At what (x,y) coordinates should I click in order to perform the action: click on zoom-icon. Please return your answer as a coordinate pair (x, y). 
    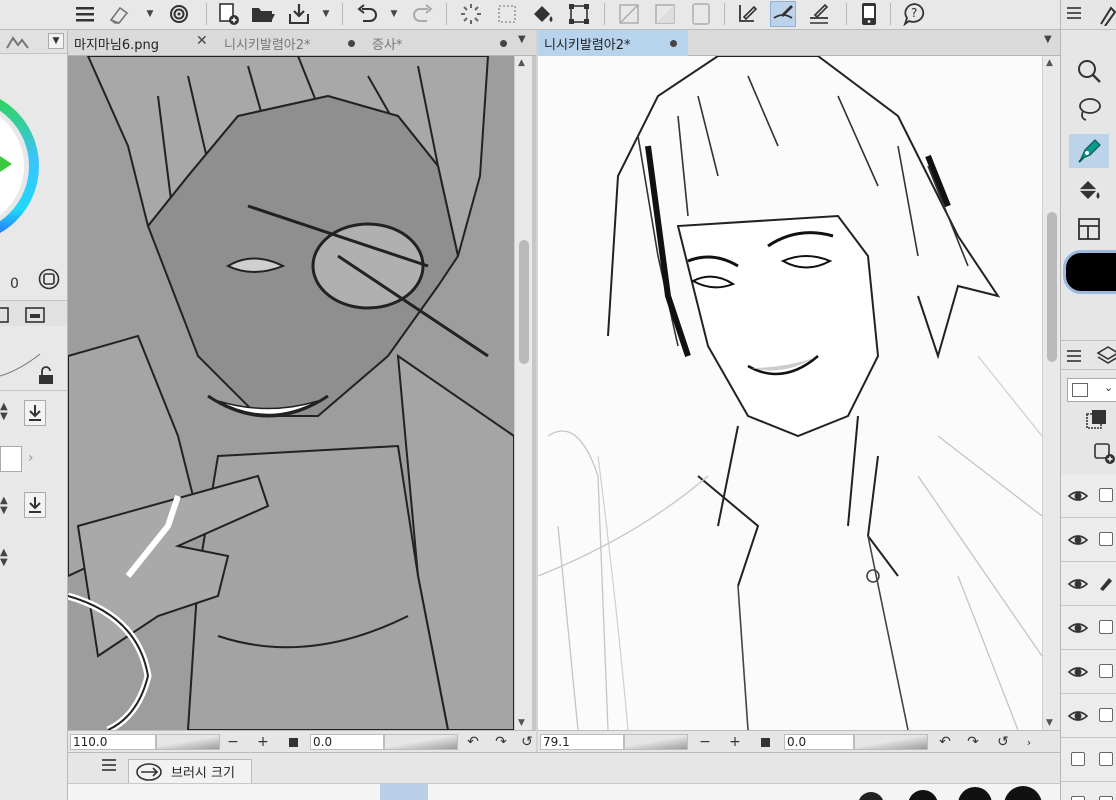
    Looking at the image, I should click on (1089, 71).